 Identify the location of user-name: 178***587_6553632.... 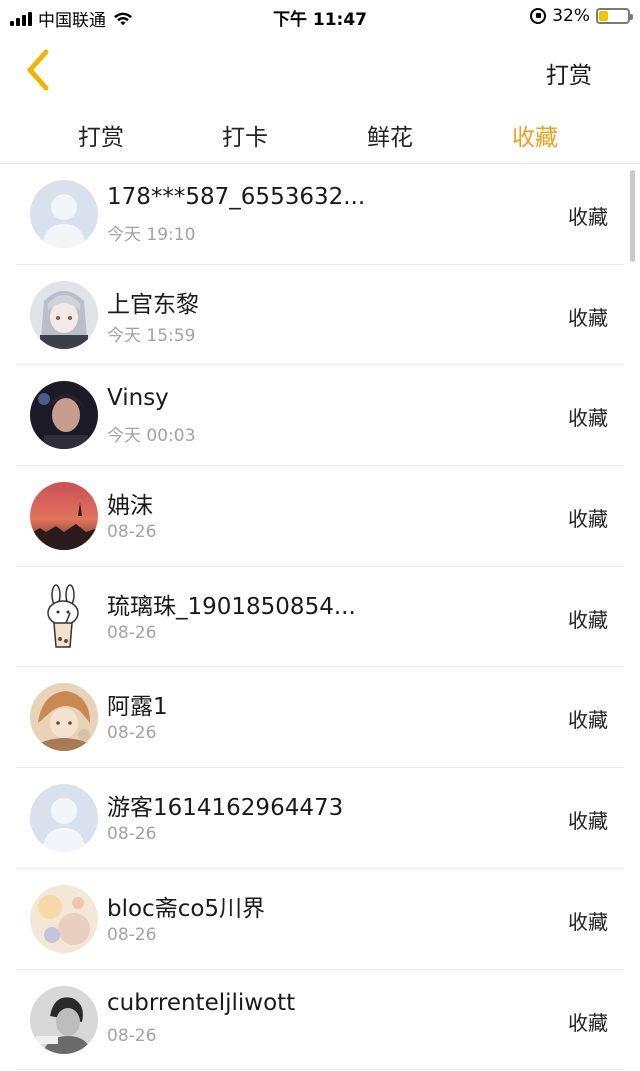
(236, 197).